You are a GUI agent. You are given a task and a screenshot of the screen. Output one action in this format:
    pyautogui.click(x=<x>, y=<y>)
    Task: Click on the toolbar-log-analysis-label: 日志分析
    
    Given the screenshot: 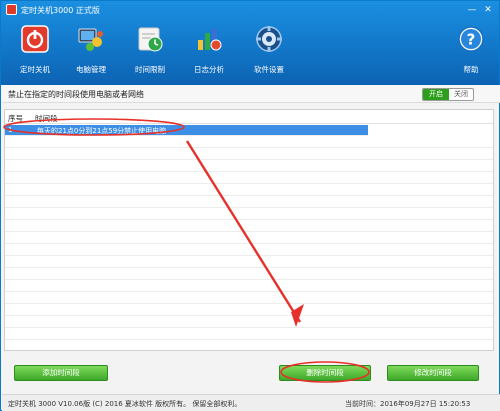 What is the action you would take?
    pyautogui.click(x=209, y=69)
    